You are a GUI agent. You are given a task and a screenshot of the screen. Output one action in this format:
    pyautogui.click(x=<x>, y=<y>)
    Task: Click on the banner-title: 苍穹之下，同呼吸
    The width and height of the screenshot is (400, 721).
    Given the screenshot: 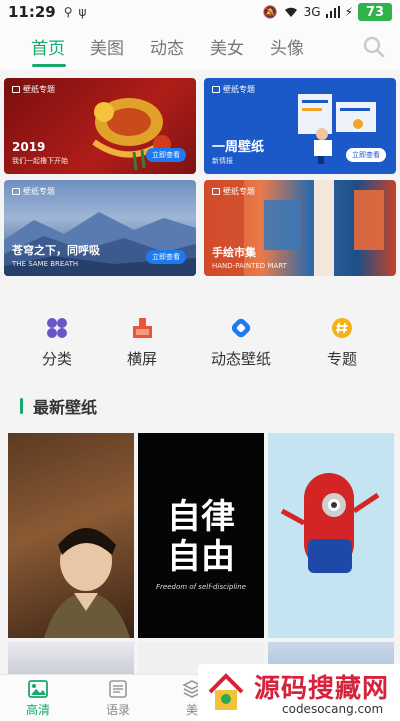 What is the action you would take?
    pyautogui.click(x=56, y=250)
    